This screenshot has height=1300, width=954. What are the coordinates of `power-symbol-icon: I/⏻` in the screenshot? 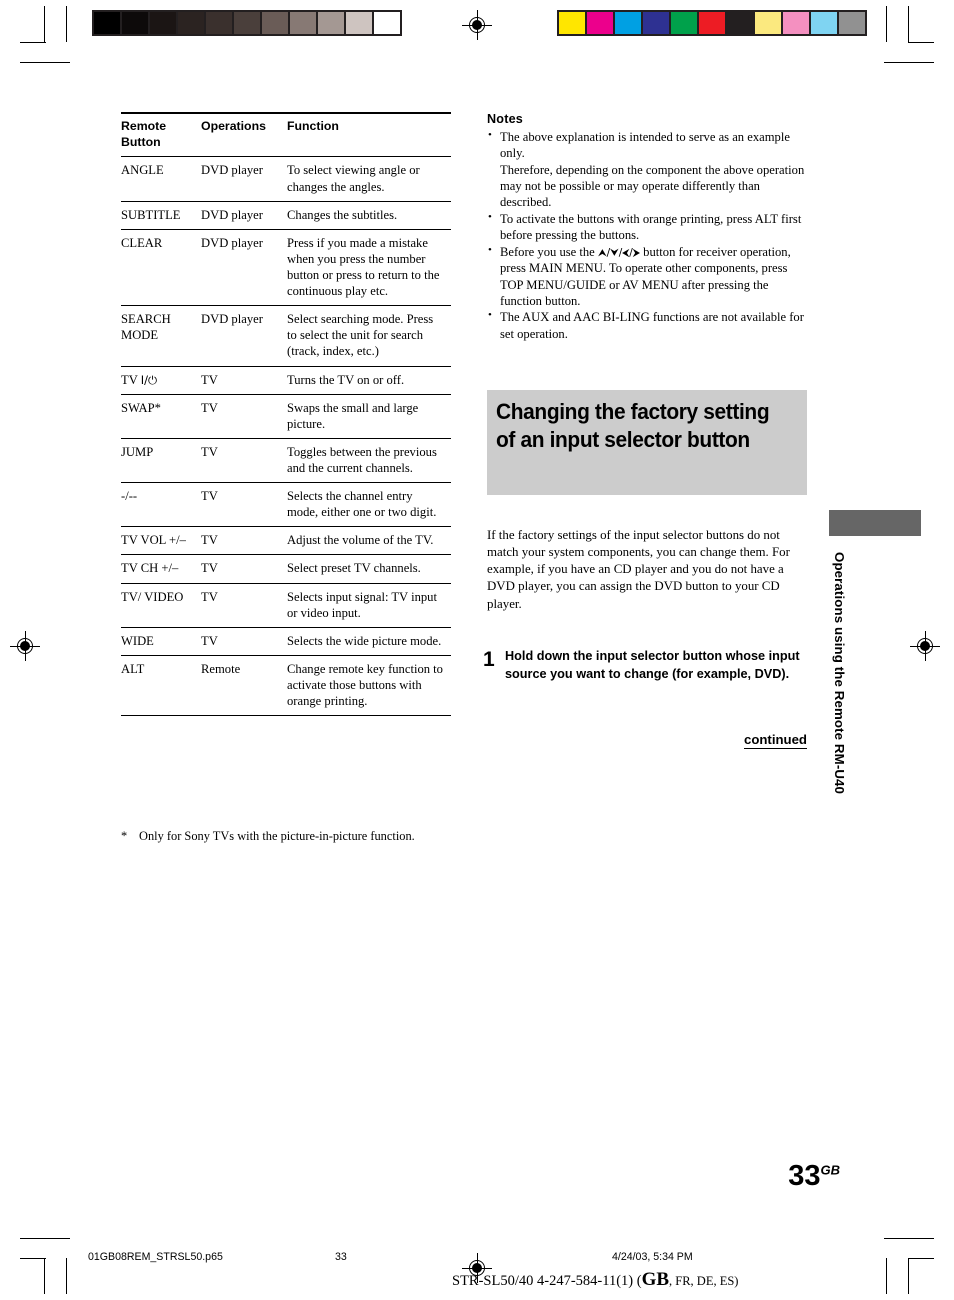 It's located at (149, 379).